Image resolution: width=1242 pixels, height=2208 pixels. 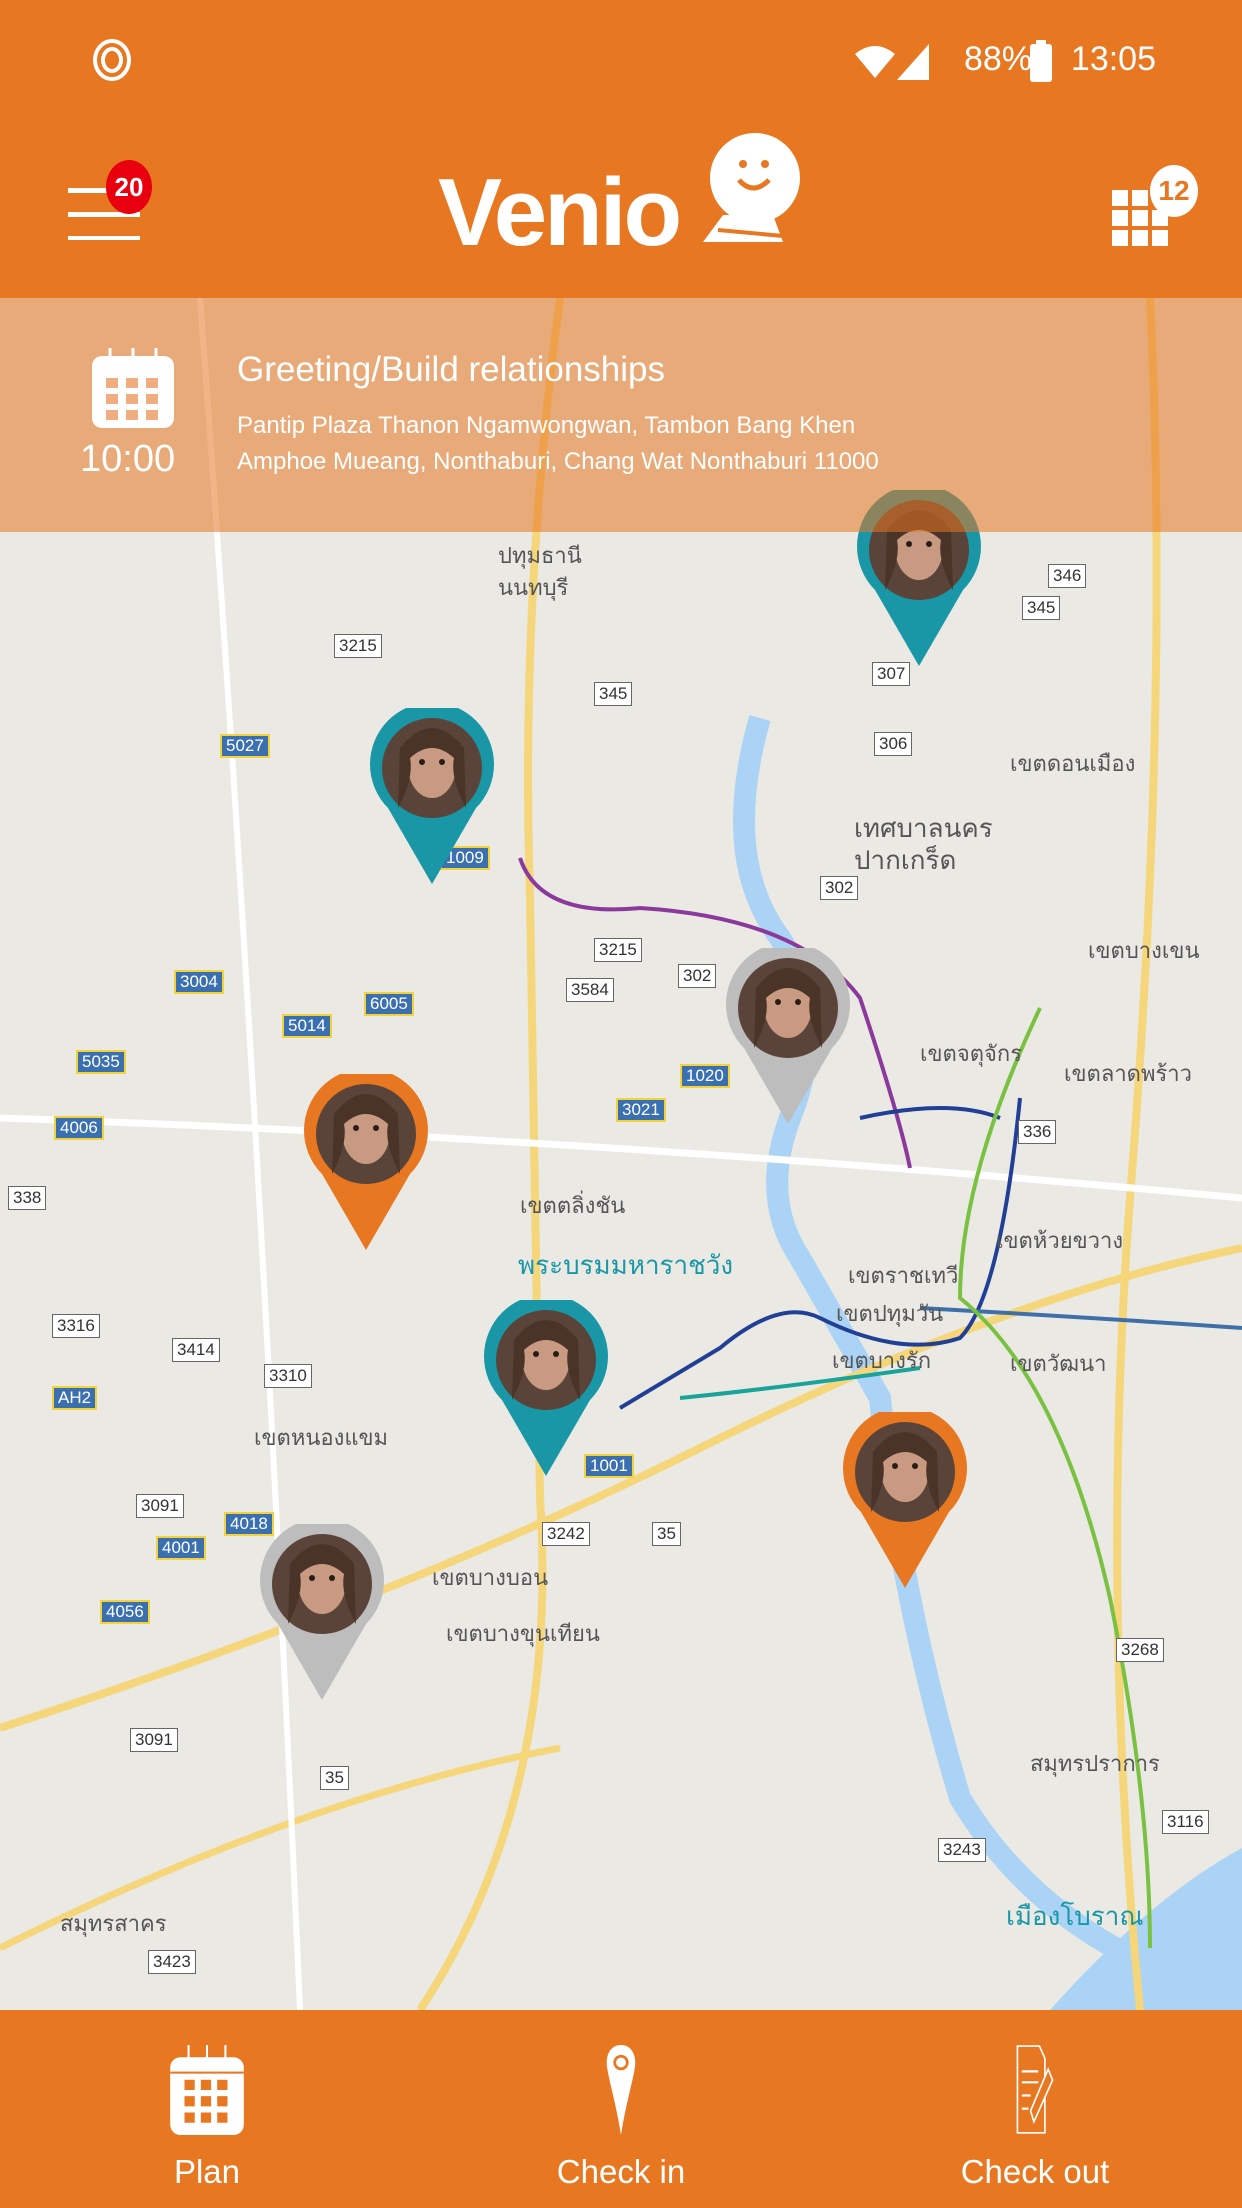 What do you see at coordinates (1185, 1822) in the screenshot?
I see `road-shield: 3116` at bounding box center [1185, 1822].